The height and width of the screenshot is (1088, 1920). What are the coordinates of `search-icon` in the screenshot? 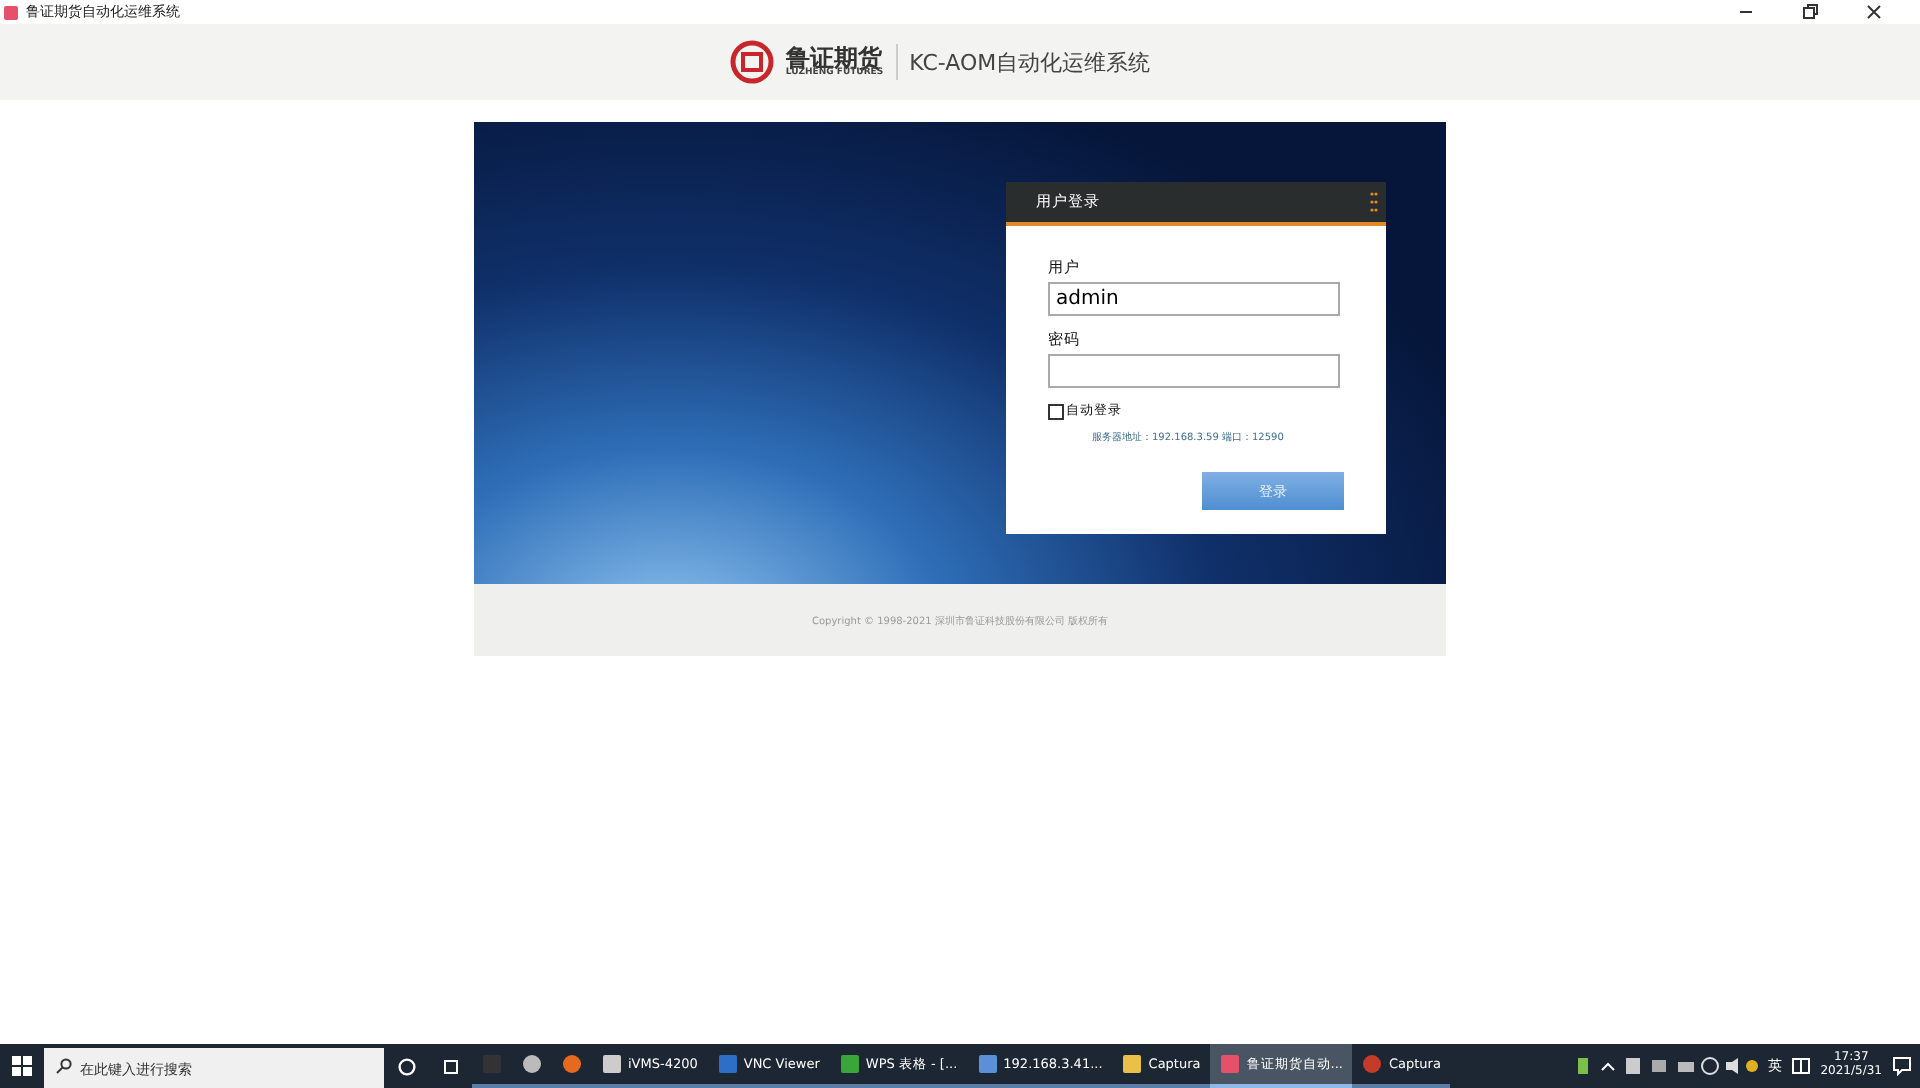 It's located at (64, 1066).